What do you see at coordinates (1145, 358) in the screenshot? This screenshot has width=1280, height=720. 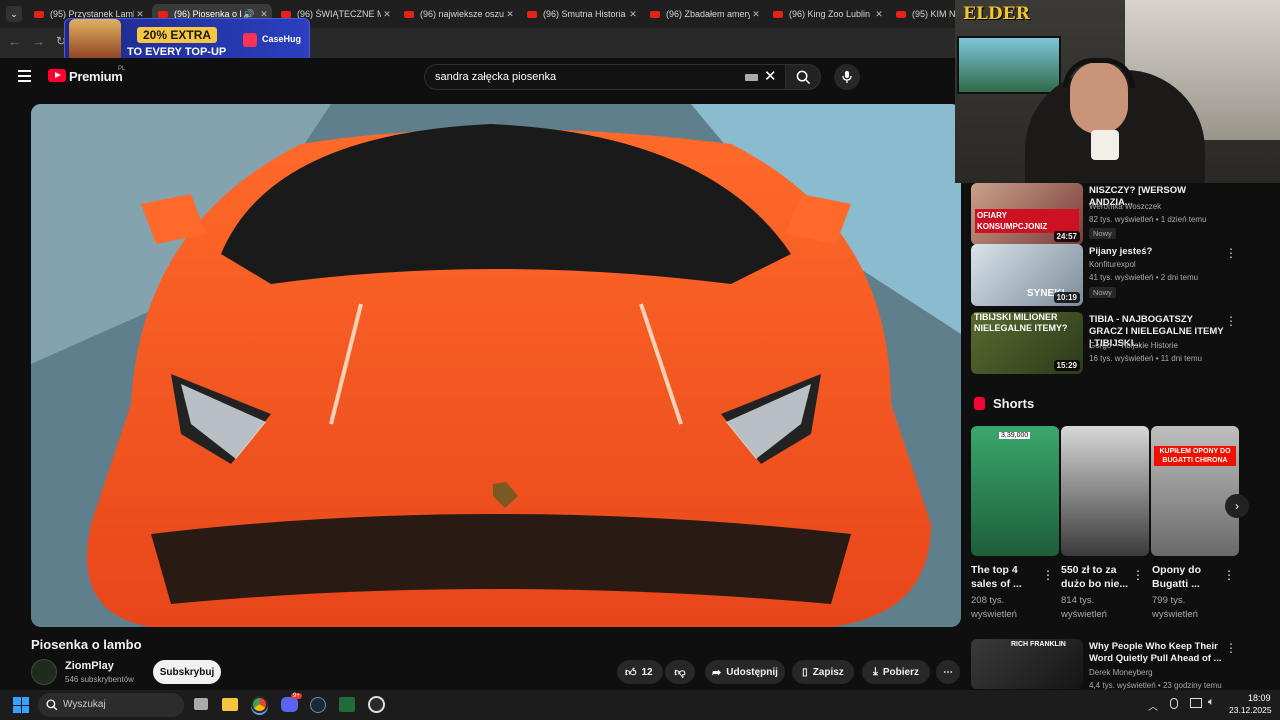 I see `video-meta: 16 tys. wyświetleń • 11 dni temu` at bounding box center [1145, 358].